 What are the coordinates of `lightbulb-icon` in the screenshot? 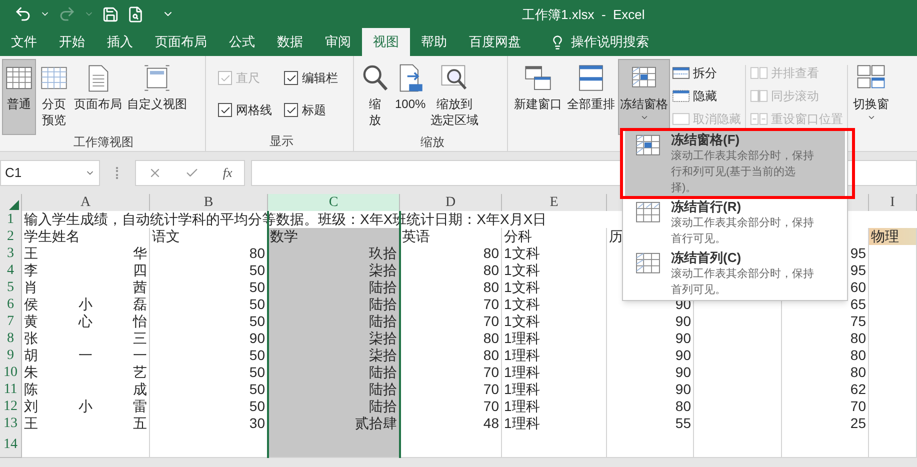 It's located at (557, 42).